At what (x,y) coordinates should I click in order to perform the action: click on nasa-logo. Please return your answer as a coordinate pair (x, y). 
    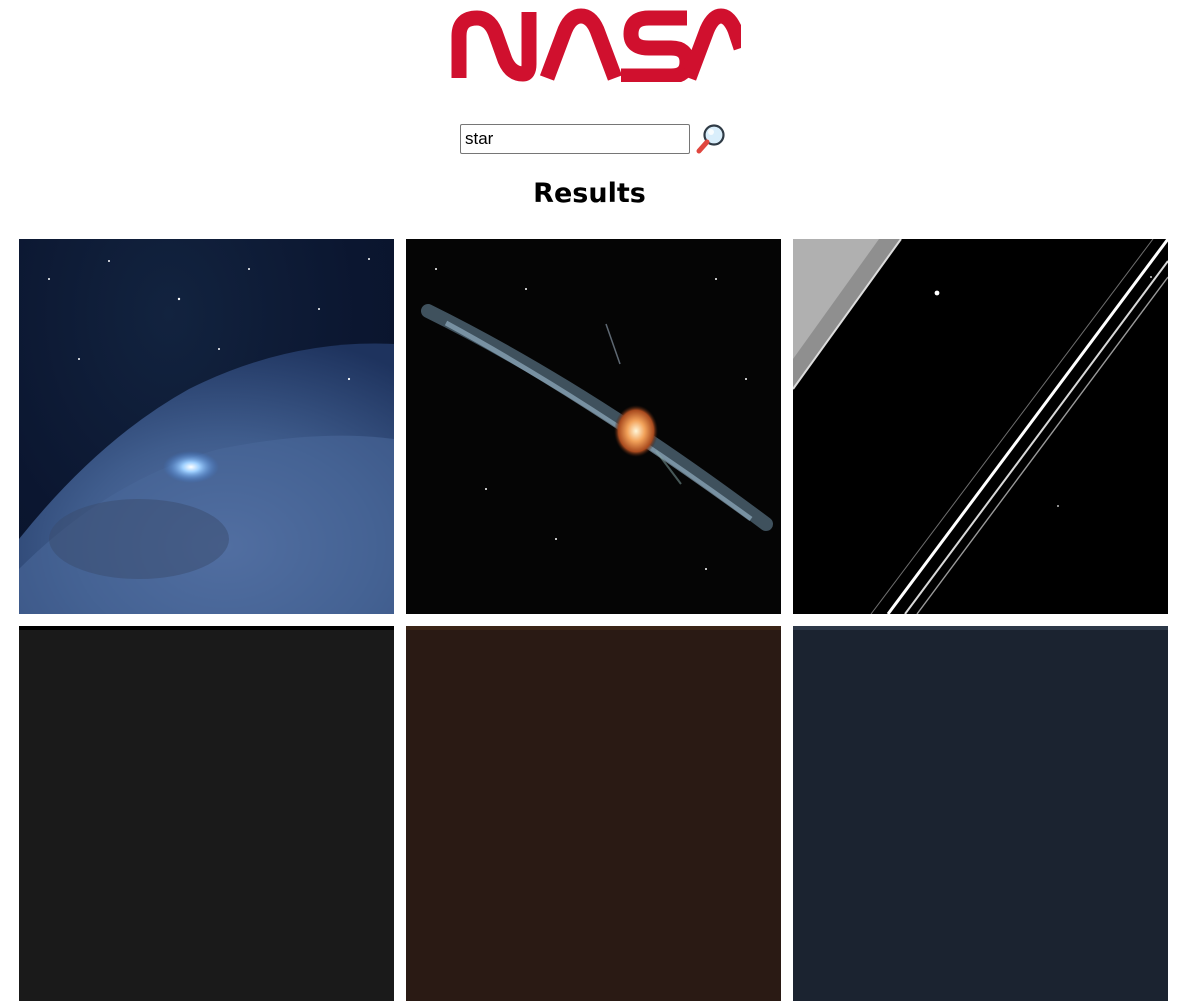
    Looking at the image, I should click on (595, 45).